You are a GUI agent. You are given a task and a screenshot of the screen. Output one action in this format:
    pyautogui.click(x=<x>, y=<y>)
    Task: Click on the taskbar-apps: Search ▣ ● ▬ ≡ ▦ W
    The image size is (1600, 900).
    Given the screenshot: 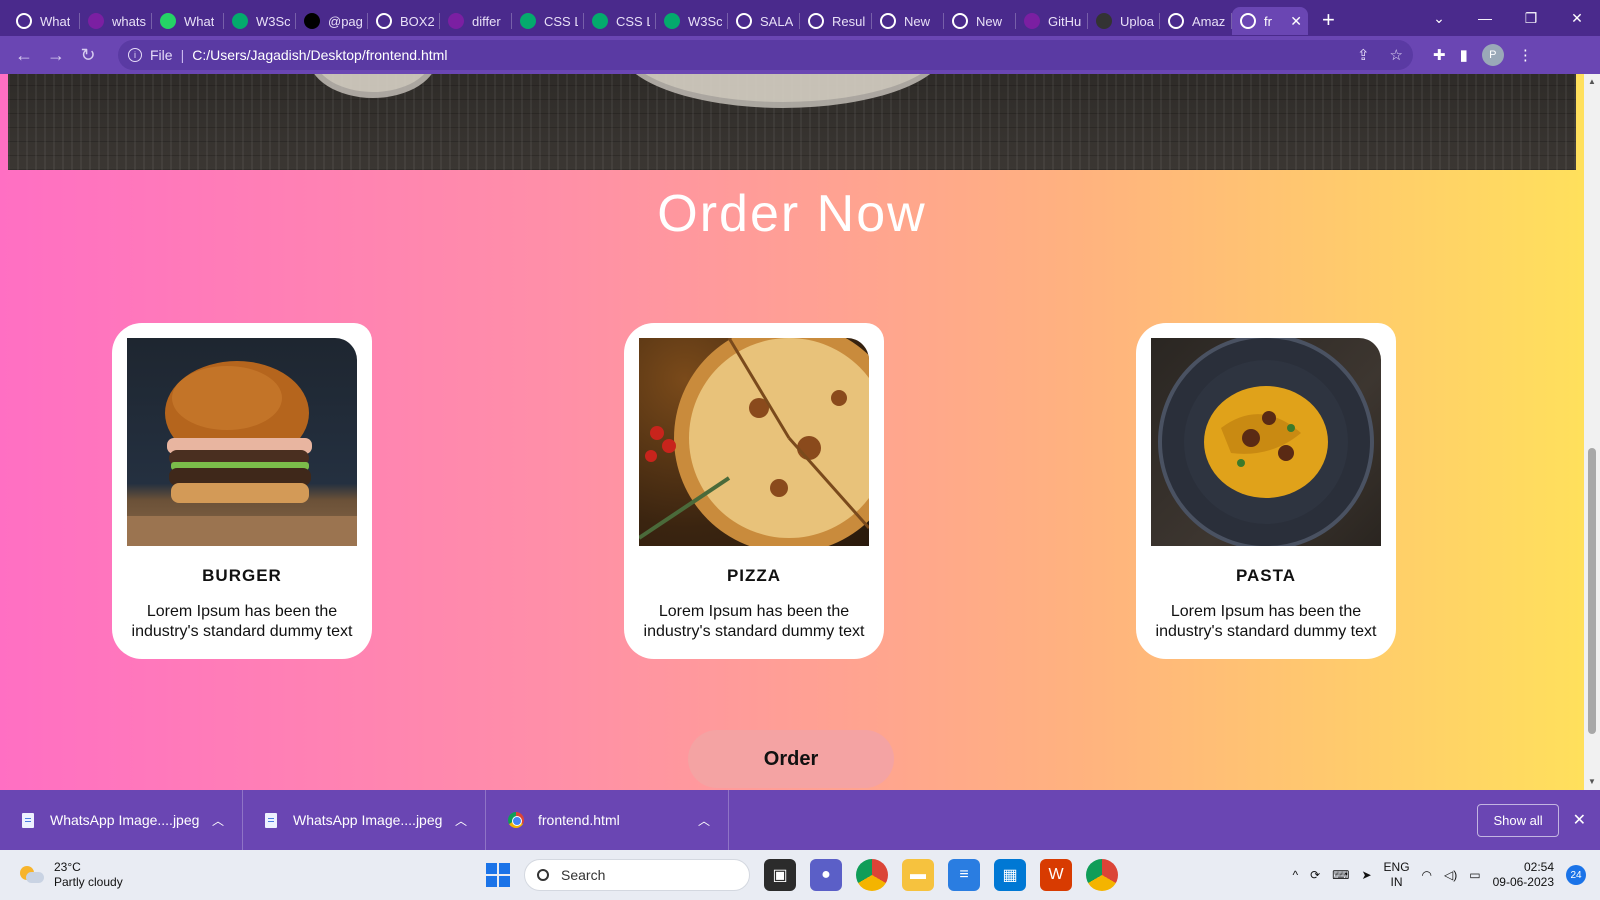 What is the action you would take?
    pyautogui.click(x=802, y=875)
    